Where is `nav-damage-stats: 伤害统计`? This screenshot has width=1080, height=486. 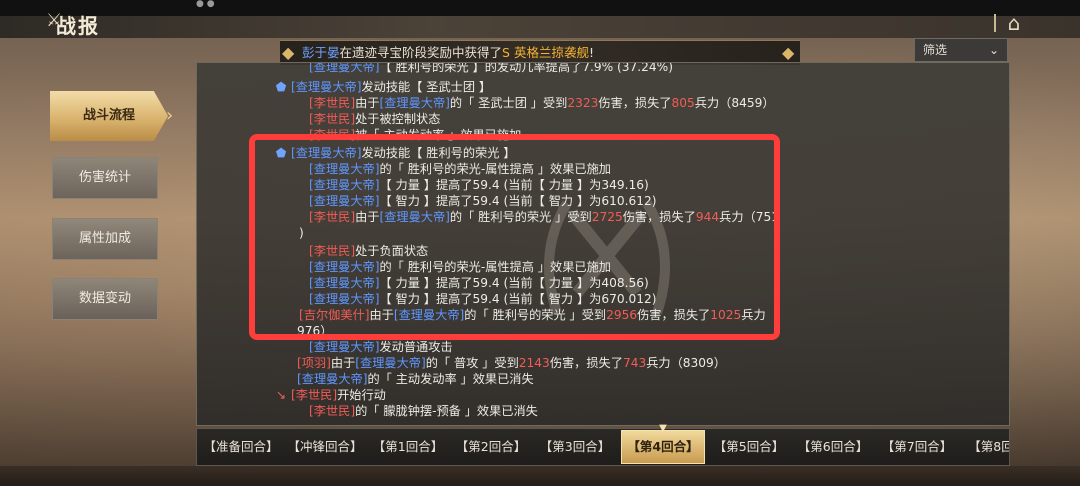 nav-damage-stats: 伤害统计 is located at coordinates (105, 178).